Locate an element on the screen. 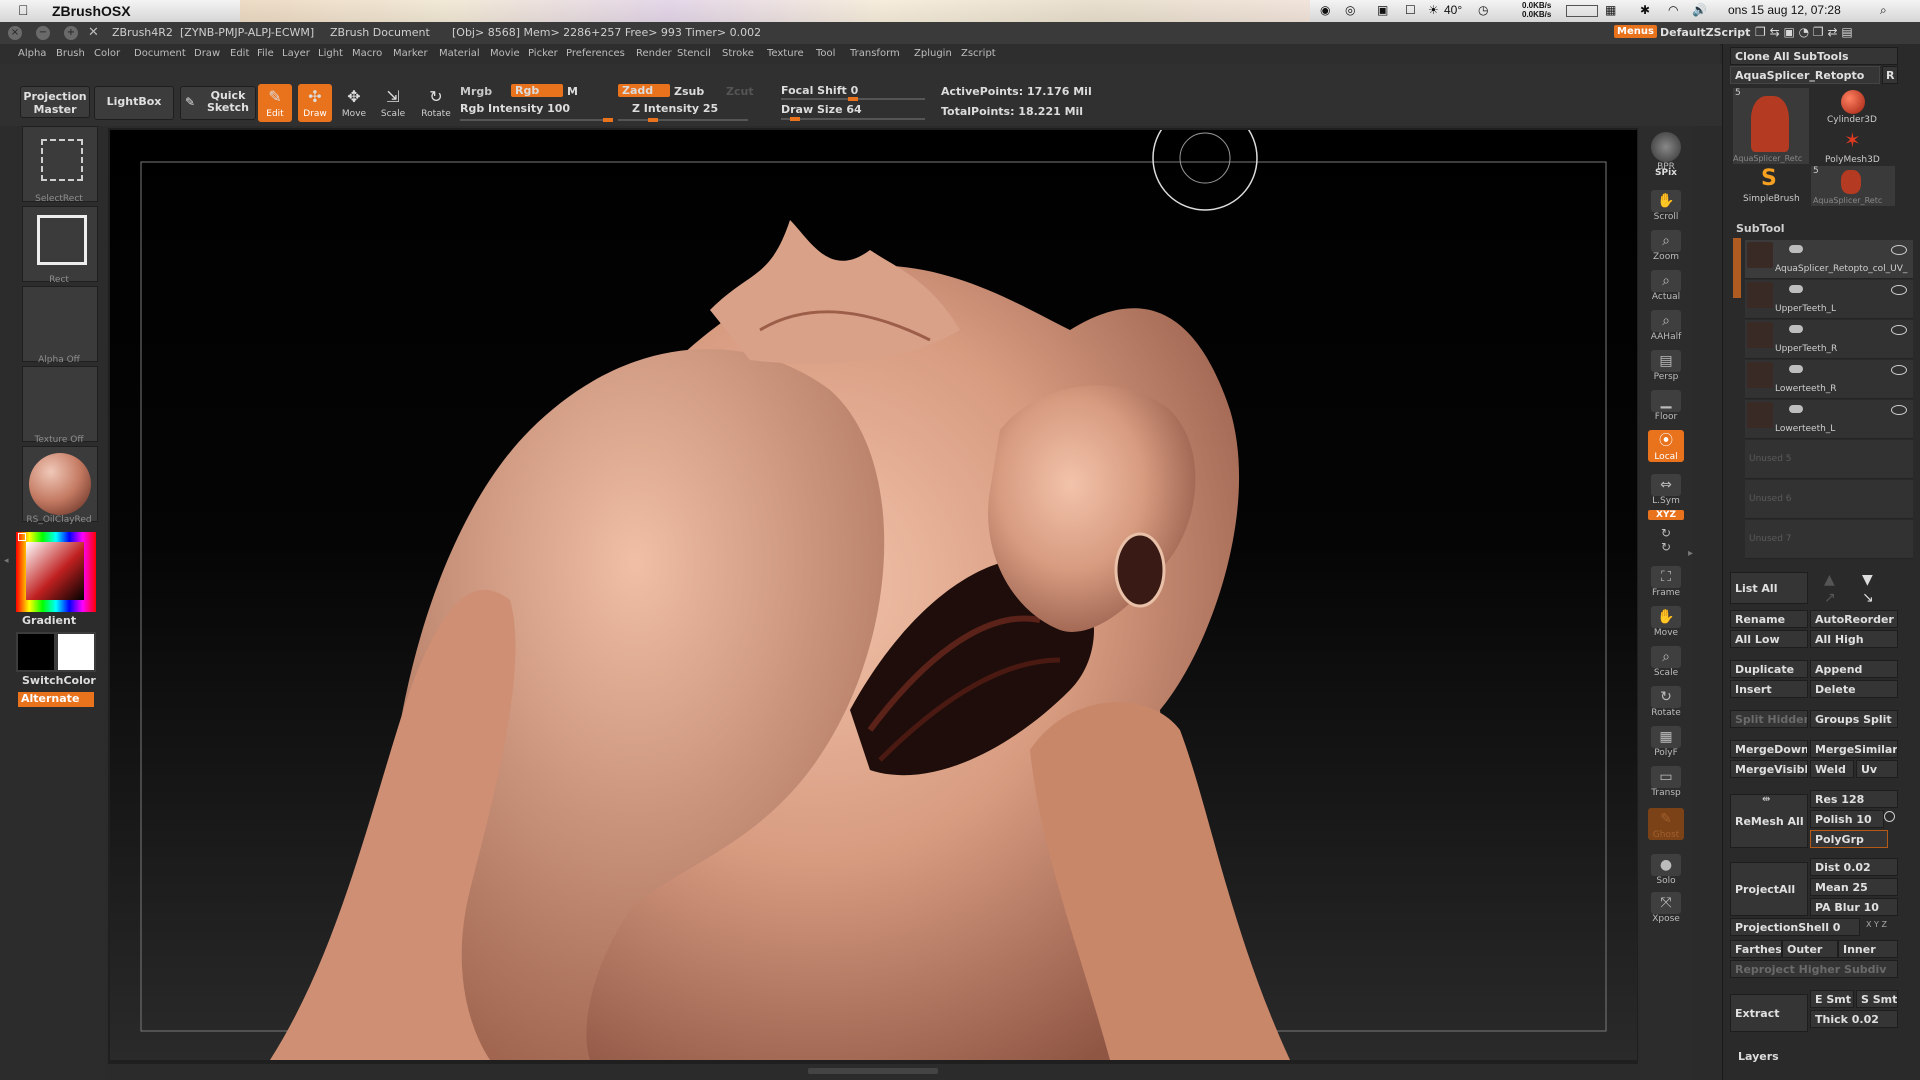 The height and width of the screenshot is (1080, 1920). primary-color-swatch is located at coordinates (36, 652).